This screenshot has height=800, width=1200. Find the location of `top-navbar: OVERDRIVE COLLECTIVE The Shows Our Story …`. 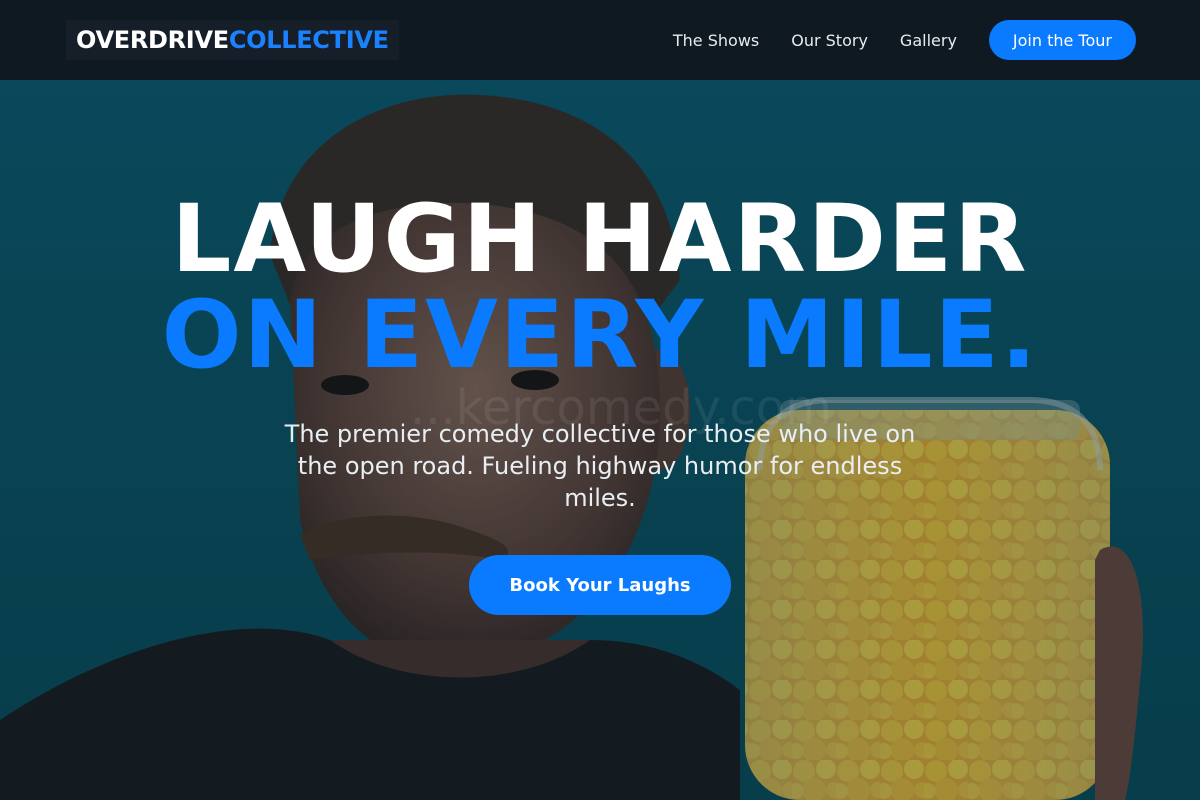

top-navbar: OVERDRIVE COLLECTIVE The Shows Our Story … is located at coordinates (600, 40).